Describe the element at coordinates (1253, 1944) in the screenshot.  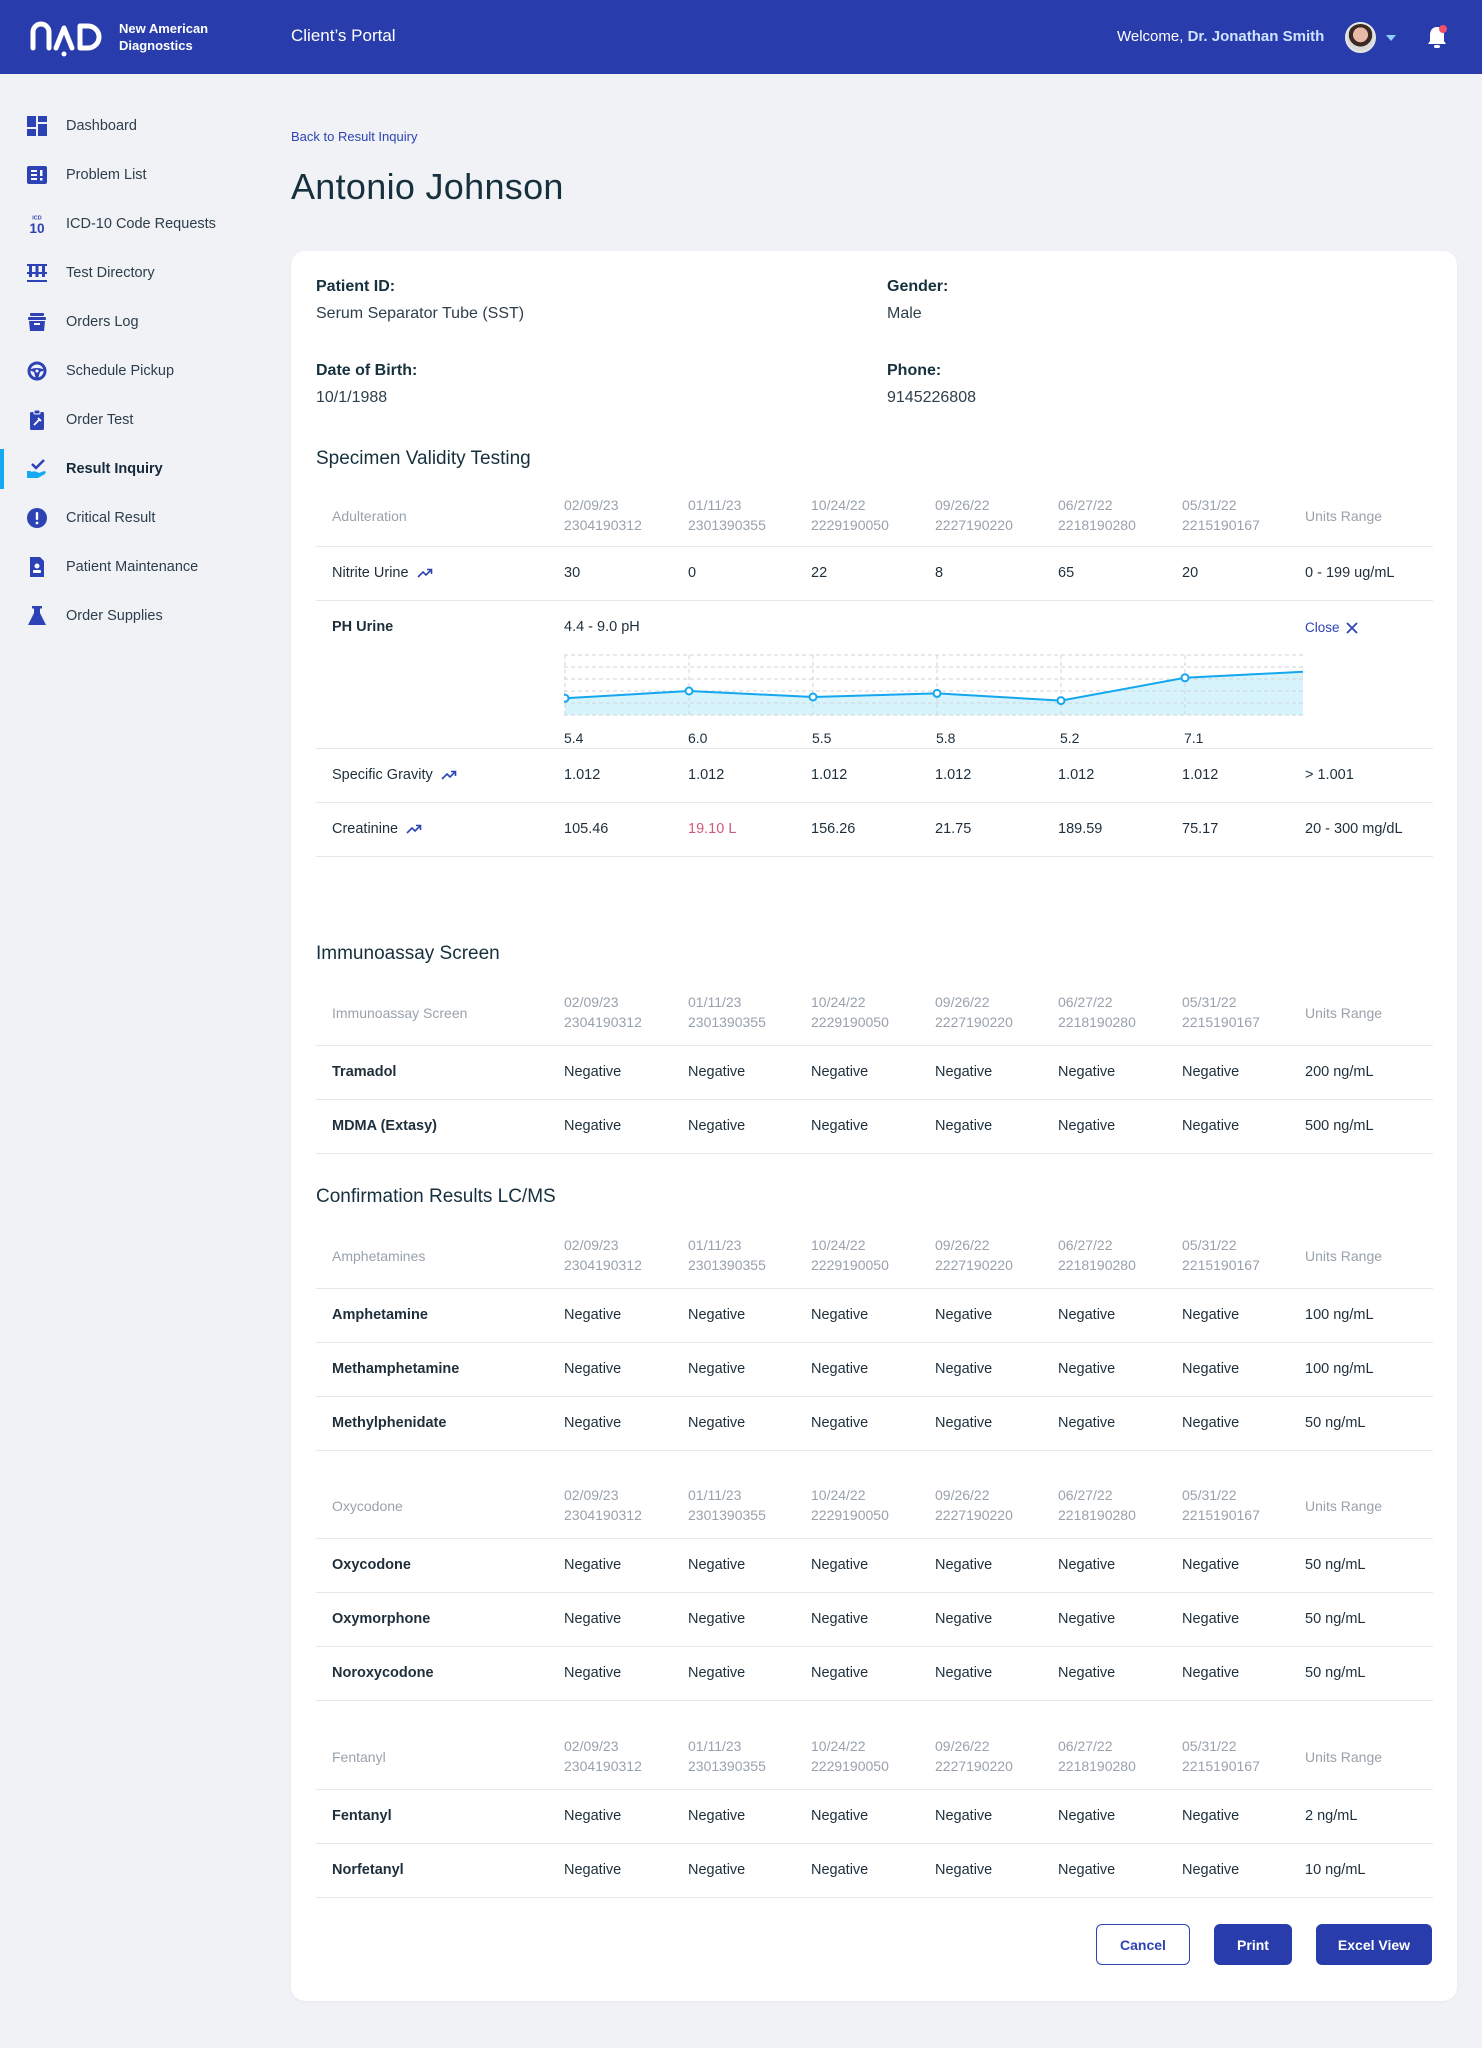
I see `print-button: Print` at that location.